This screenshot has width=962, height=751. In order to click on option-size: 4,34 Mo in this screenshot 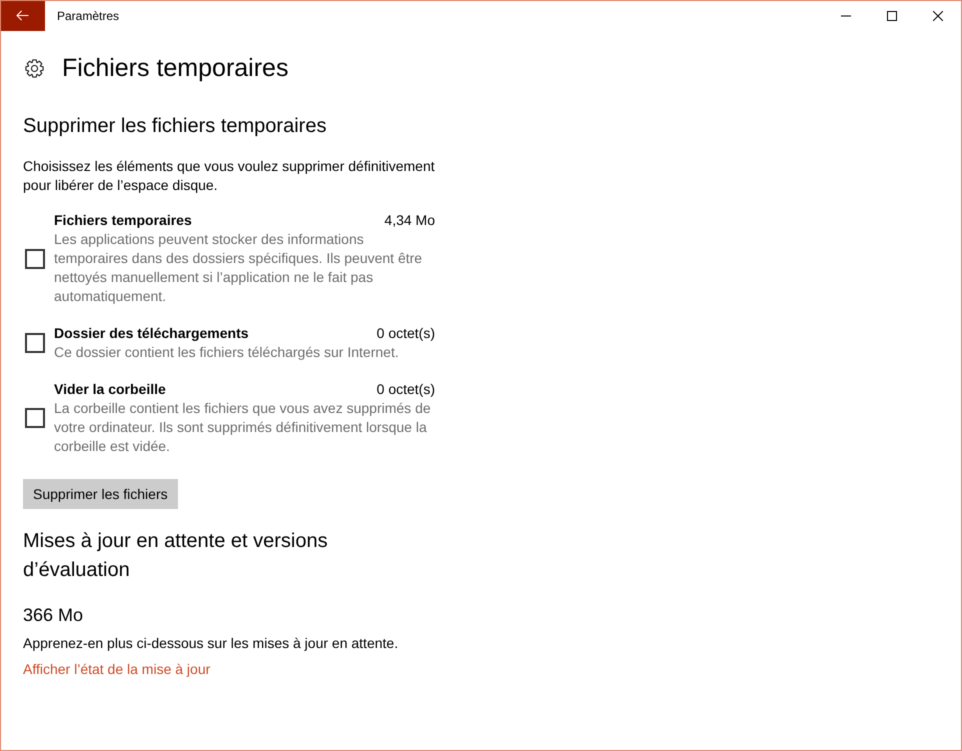, I will do `click(409, 220)`.